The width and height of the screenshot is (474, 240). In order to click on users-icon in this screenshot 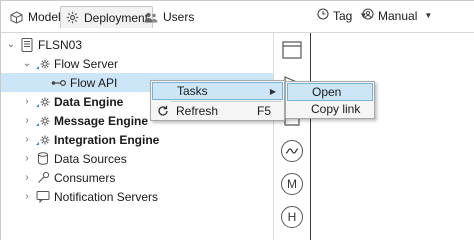, I will do `click(151, 17)`.